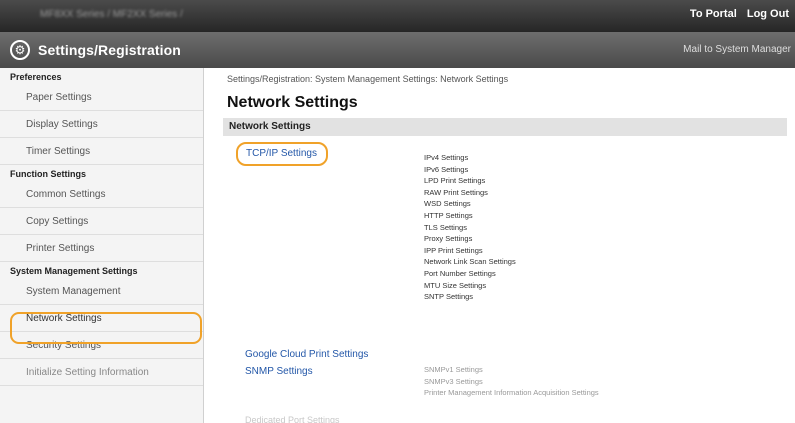 The width and height of the screenshot is (795, 423). Describe the element at coordinates (470, 181) in the screenshot. I see `list-item: LPD Print Settings` at that location.